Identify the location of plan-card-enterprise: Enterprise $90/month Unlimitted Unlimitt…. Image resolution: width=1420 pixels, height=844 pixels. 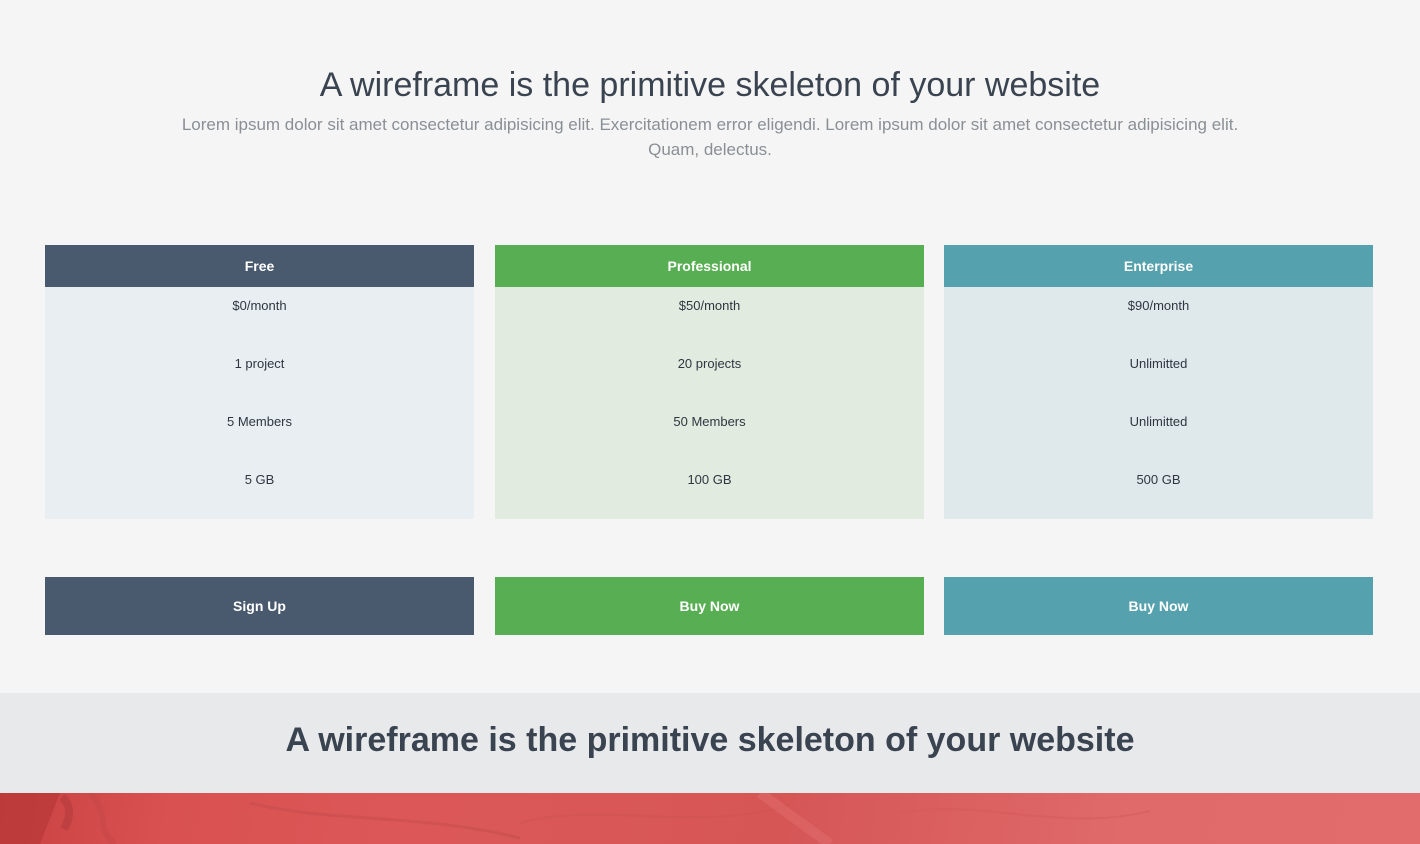
(1158, 440).